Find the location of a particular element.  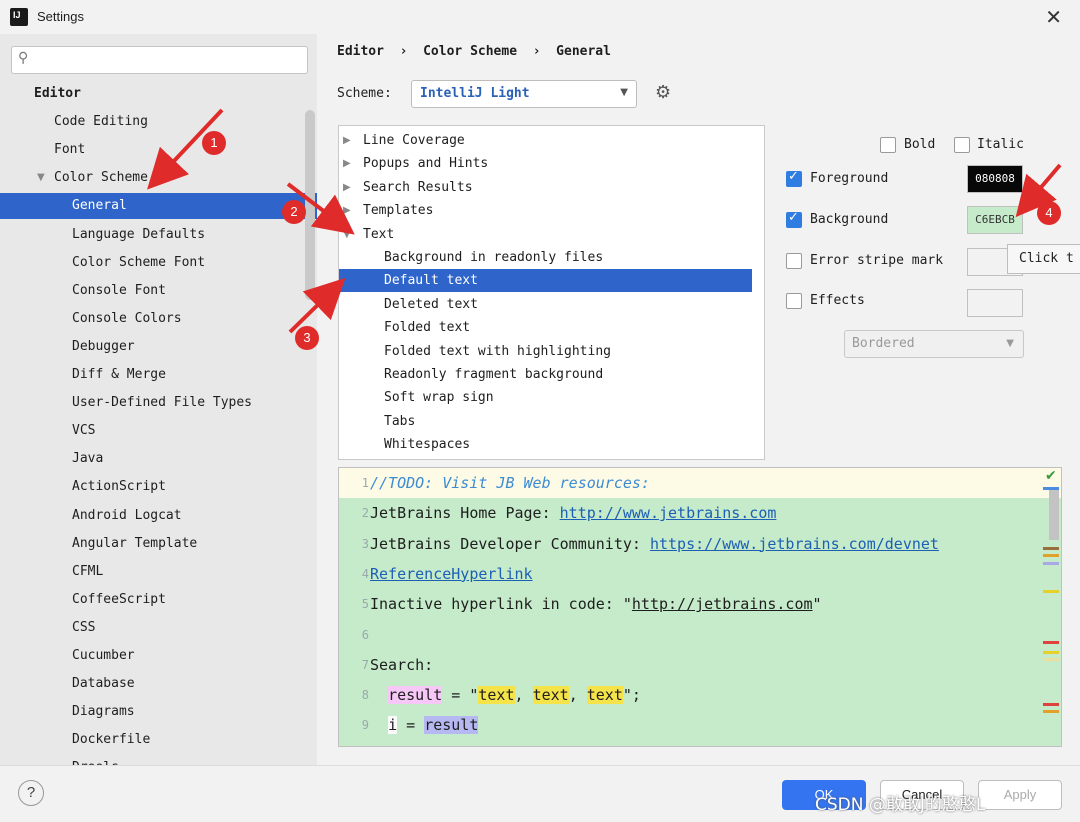

line-number: 9 is located at coordinates (365, 725).